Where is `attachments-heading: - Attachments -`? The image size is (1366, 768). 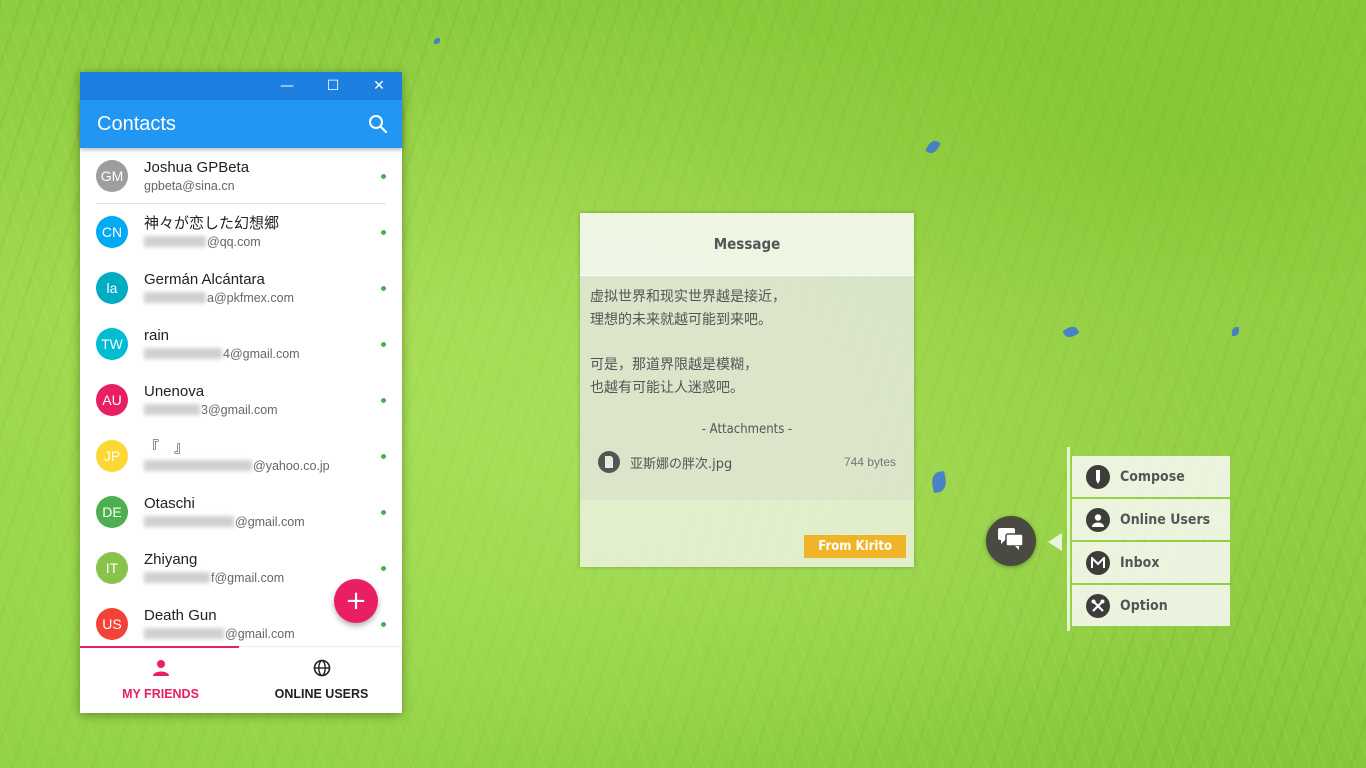
attachments-heading: - Attachments - is located at coordinates (747, 429).